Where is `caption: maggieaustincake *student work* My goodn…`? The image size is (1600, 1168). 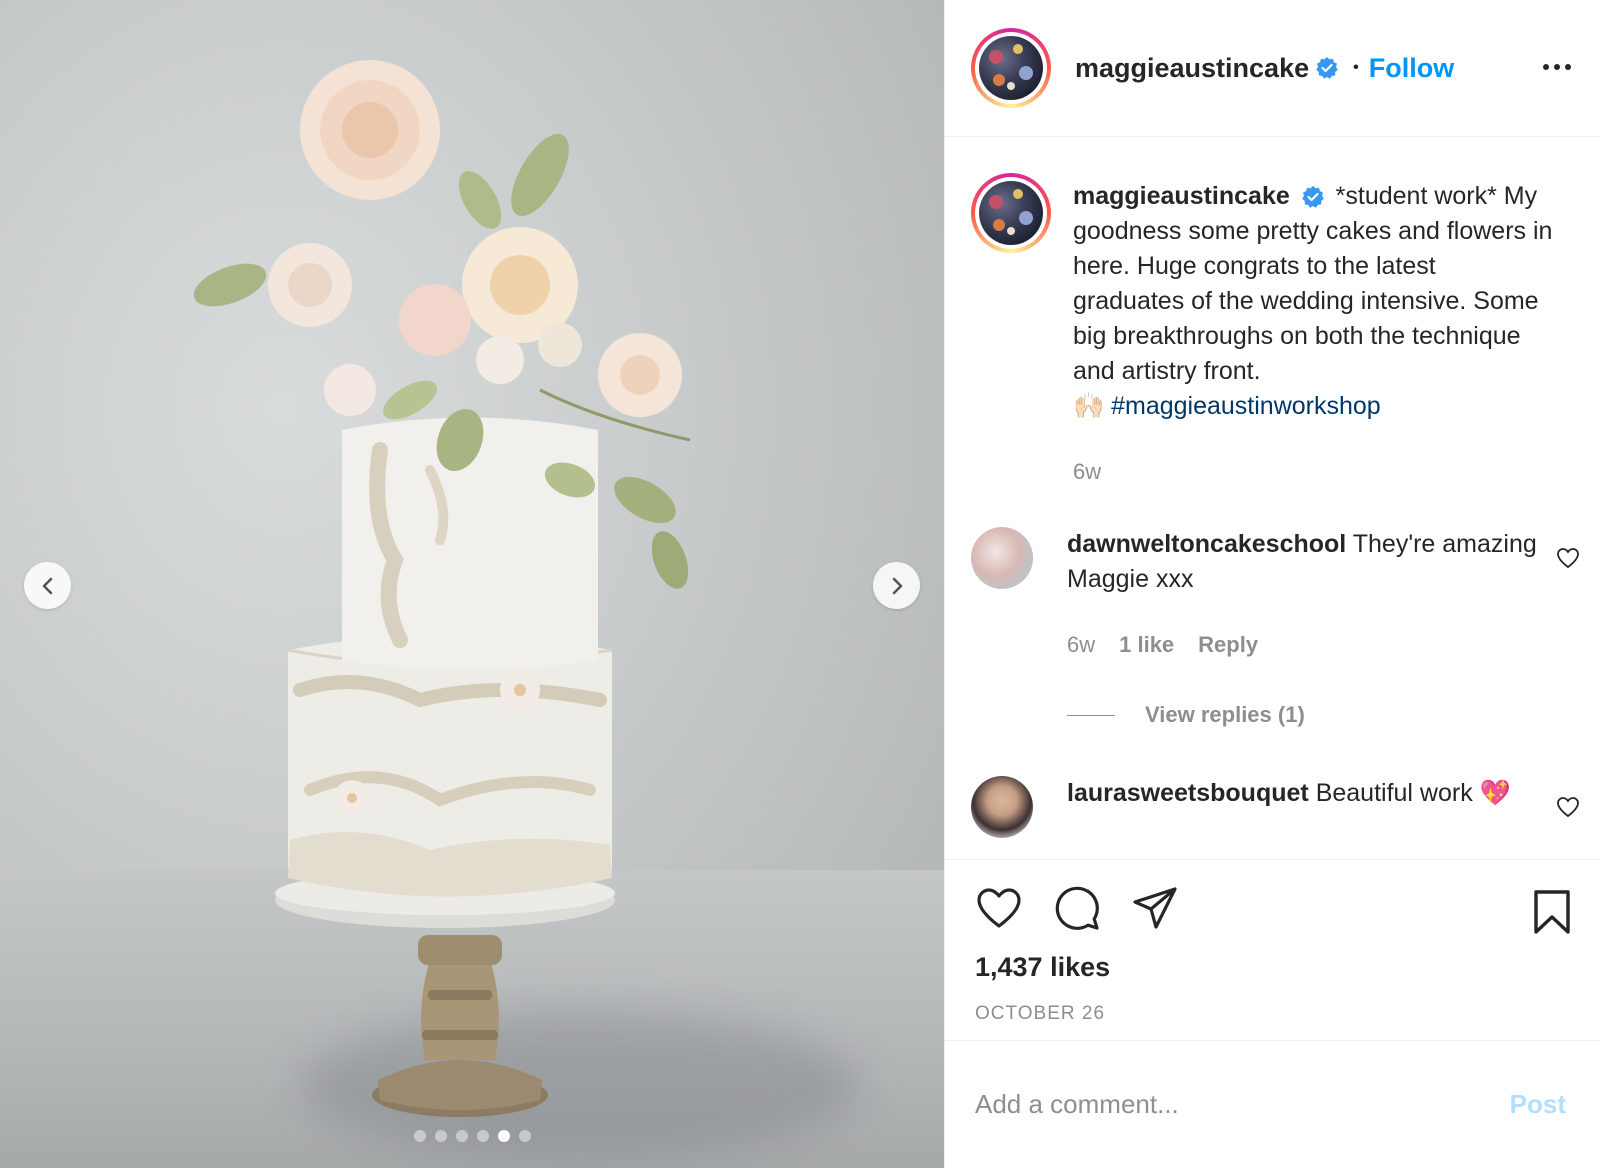
caption: maggieaustincake *student work* My goodn… is located at coordinates (1285, 331).